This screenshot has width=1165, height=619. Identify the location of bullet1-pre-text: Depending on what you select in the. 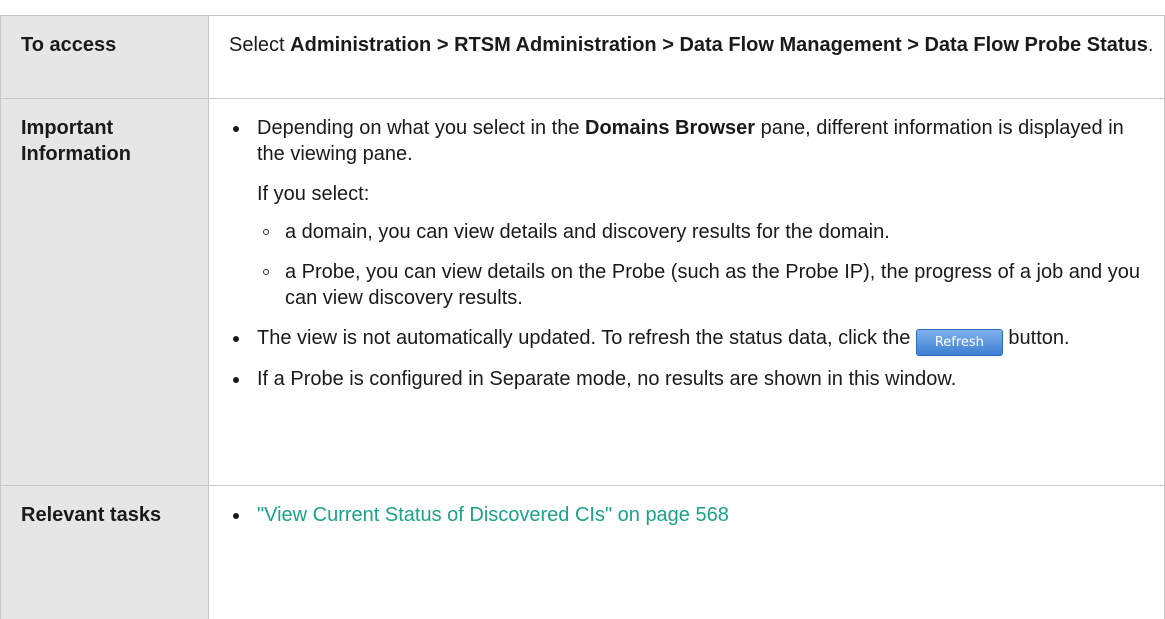
(421, 128).